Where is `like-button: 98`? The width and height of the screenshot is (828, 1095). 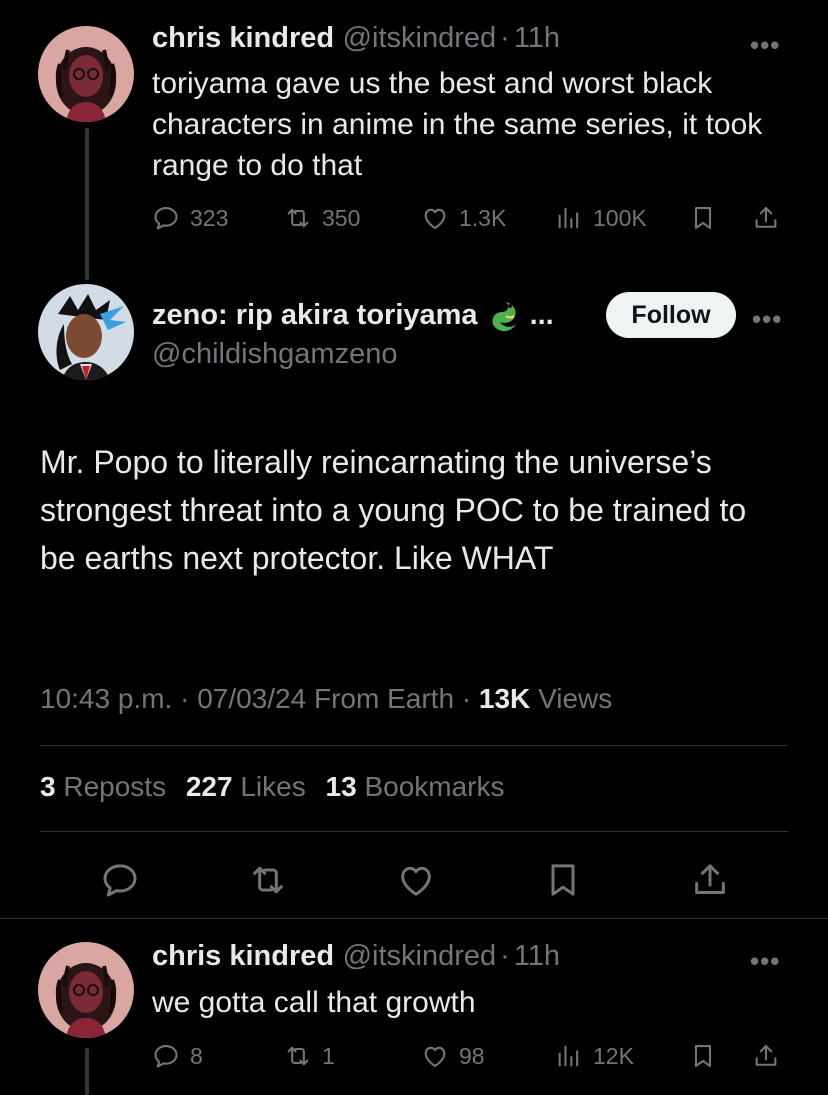
like-button: 98 is located at coordinates (453, 1056).